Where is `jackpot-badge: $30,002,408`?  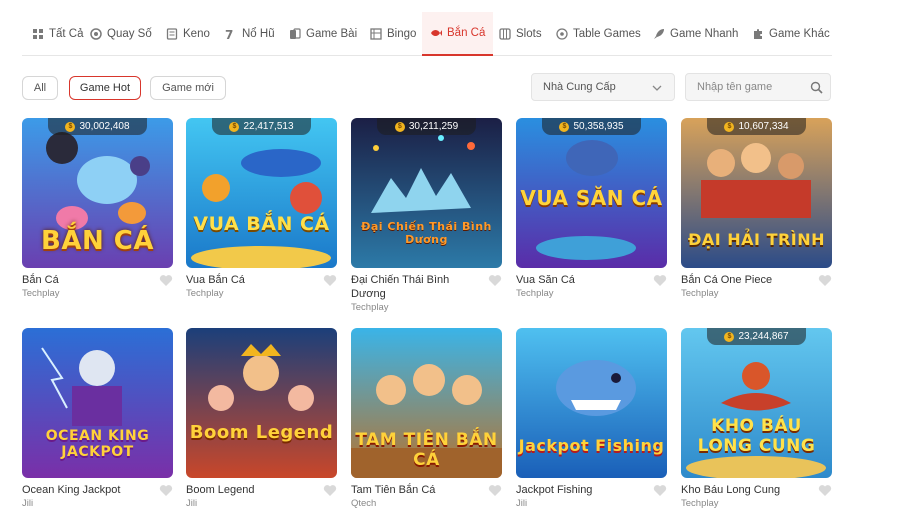 jackpot-badge: $30,002,408 is located at coordinates (97, 126).